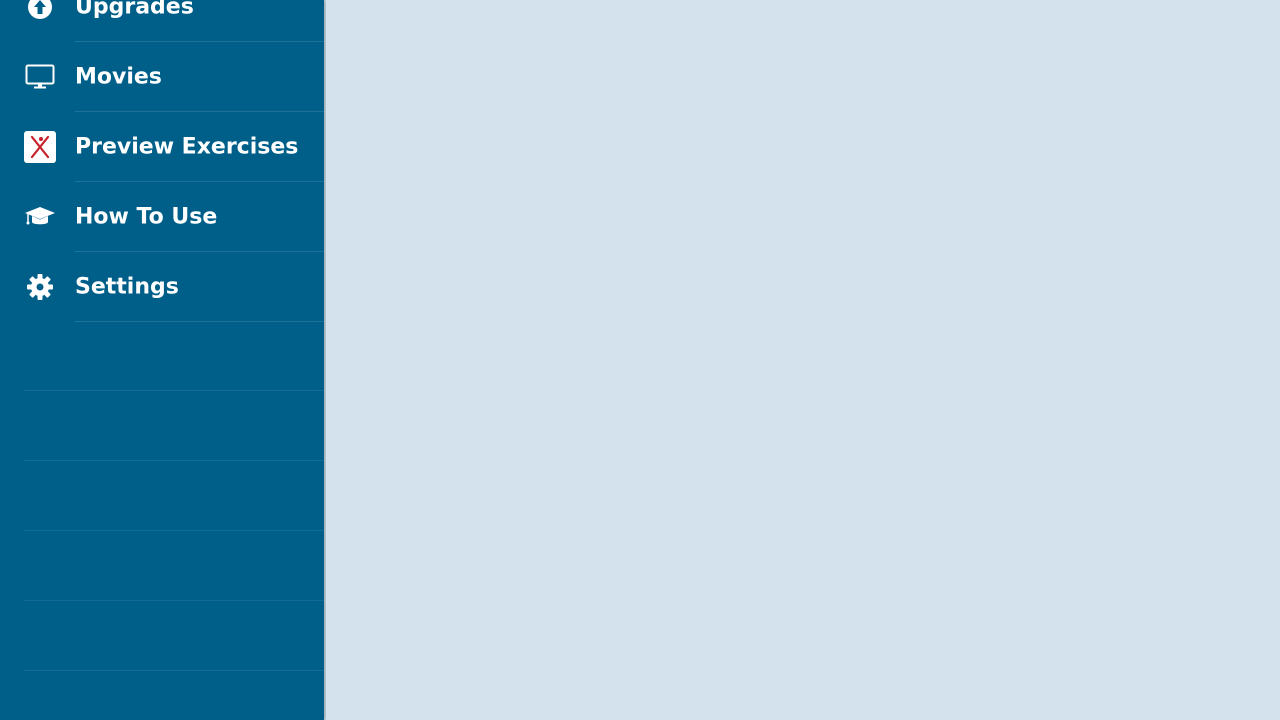 The height and width of the screenshot is (720, 1280). Describe the element at coordinates (40, 287) in the screenshot. I see `gear-icon` at that location.